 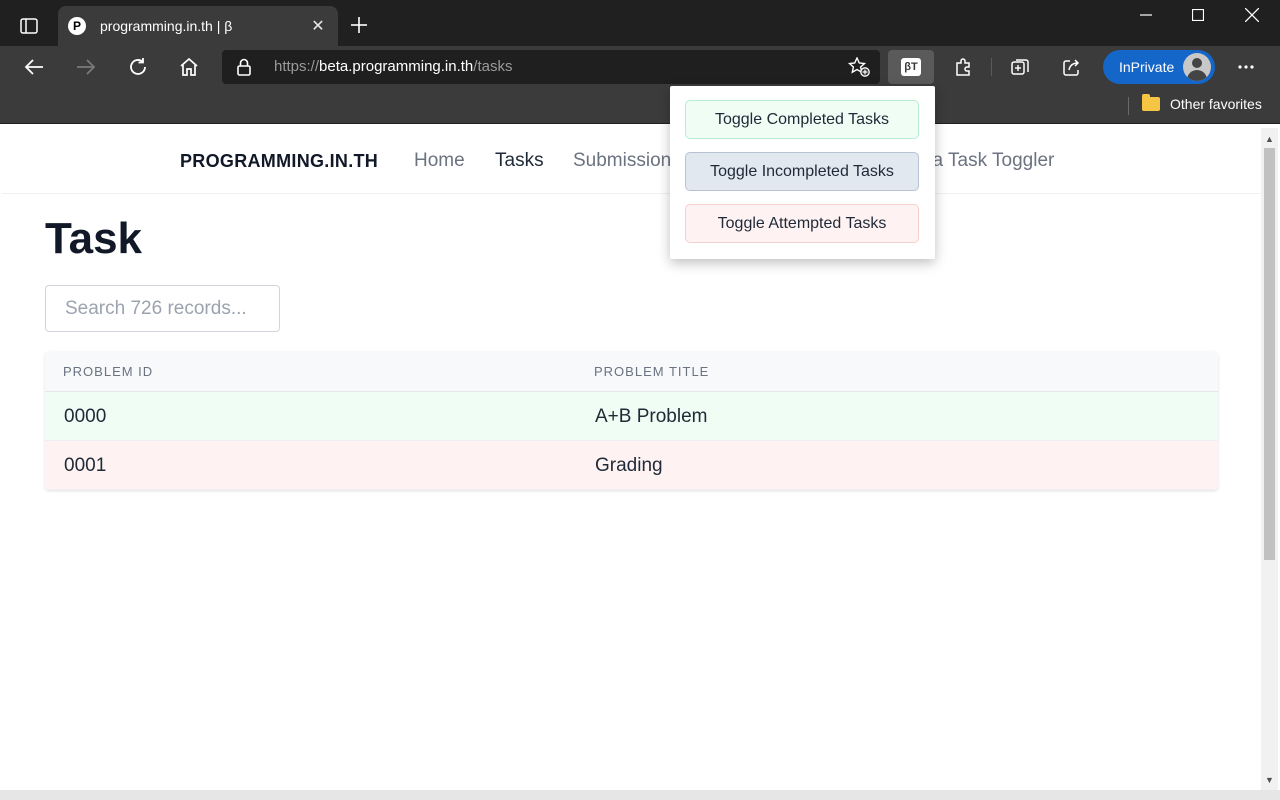 What do you see at coordinates (189, 67) in the screenshot?
I see `home-icon` at bounding box center [189, 67].